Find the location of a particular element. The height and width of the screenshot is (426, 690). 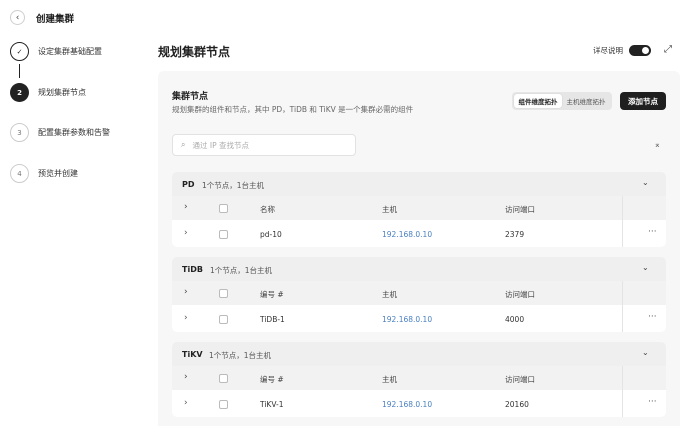

search-icon: ⌕ is located at coordinates (183, 144).